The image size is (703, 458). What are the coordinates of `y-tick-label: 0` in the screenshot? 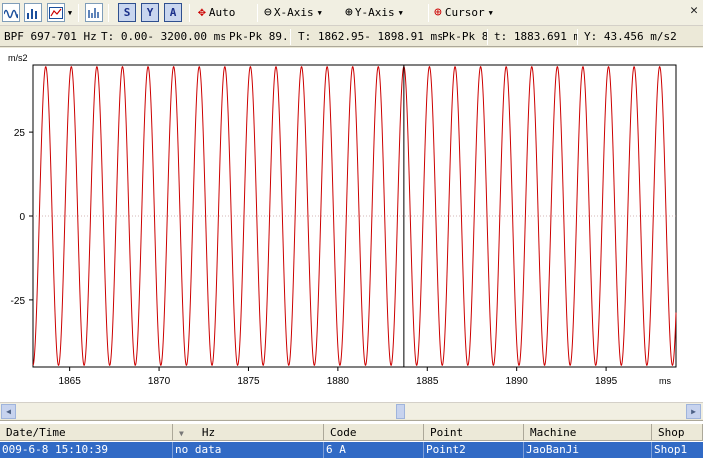 It's located at (22, 217).